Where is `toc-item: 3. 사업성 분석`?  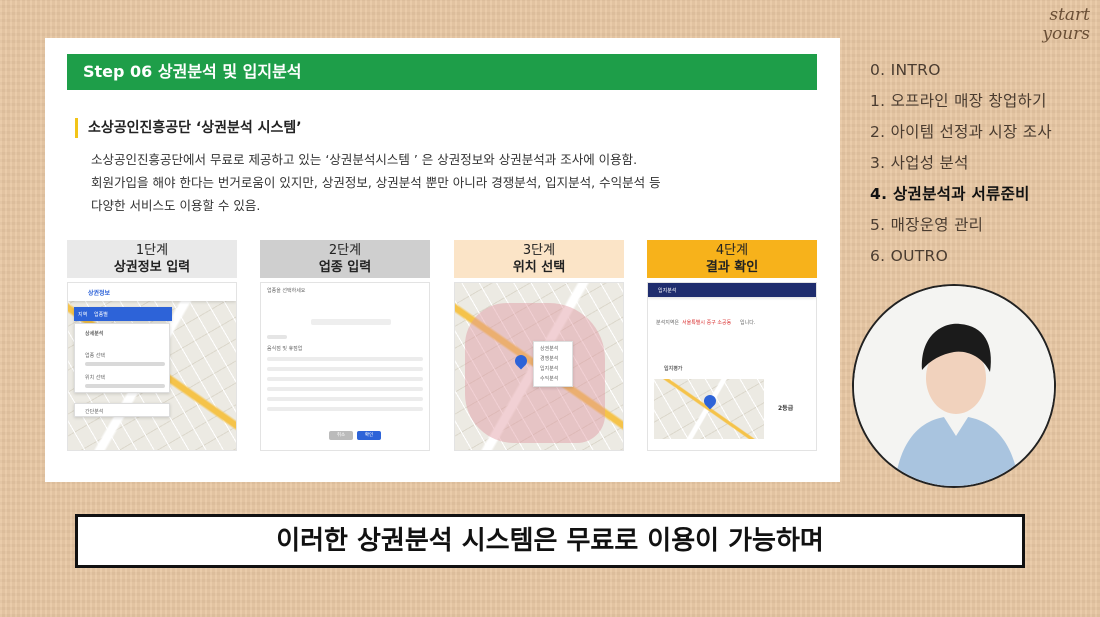
toc-item: 3. 사업성 분석 is located at coordinates (919, 163).